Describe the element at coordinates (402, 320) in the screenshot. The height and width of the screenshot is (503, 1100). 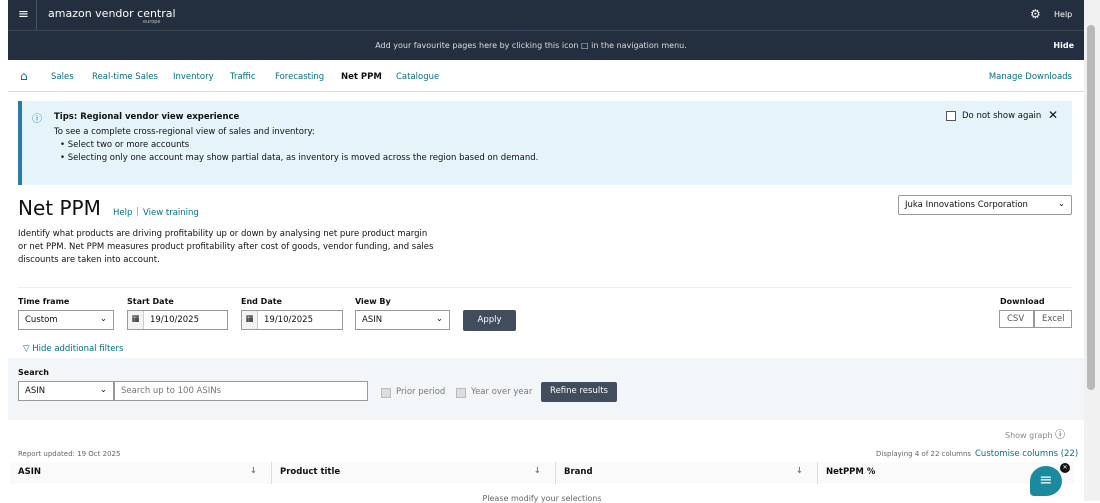
I see `view-by-select: ASIN ⌄` at that location.